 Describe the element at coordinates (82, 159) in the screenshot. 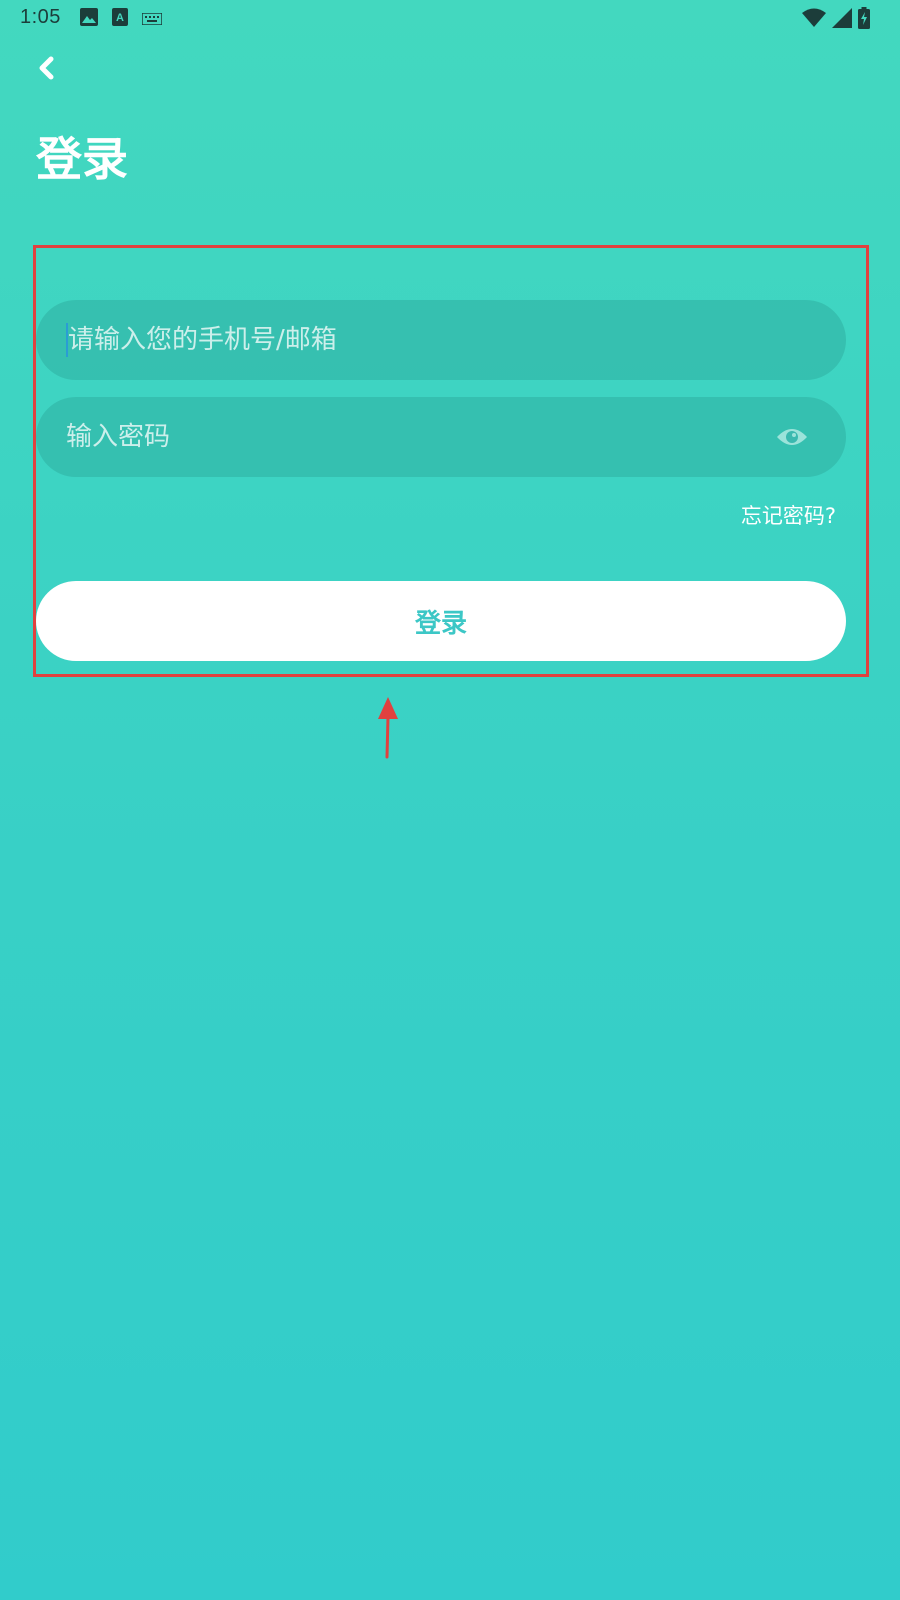

I see `page-title: 登录` at that location.